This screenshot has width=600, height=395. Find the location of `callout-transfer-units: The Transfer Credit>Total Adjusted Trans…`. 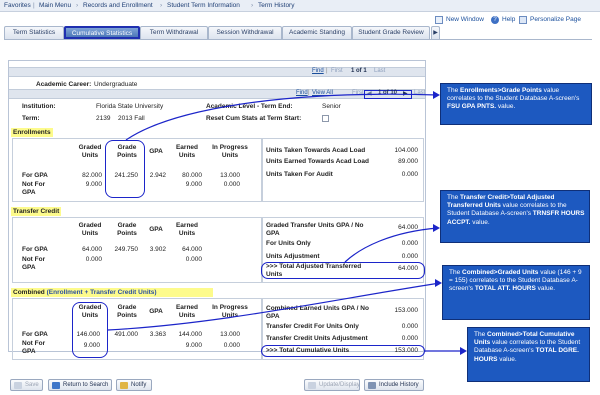

callout-transfer-units: The Transfer Credit>Total Adjusted Trans… is located at coordinates (515, 216).